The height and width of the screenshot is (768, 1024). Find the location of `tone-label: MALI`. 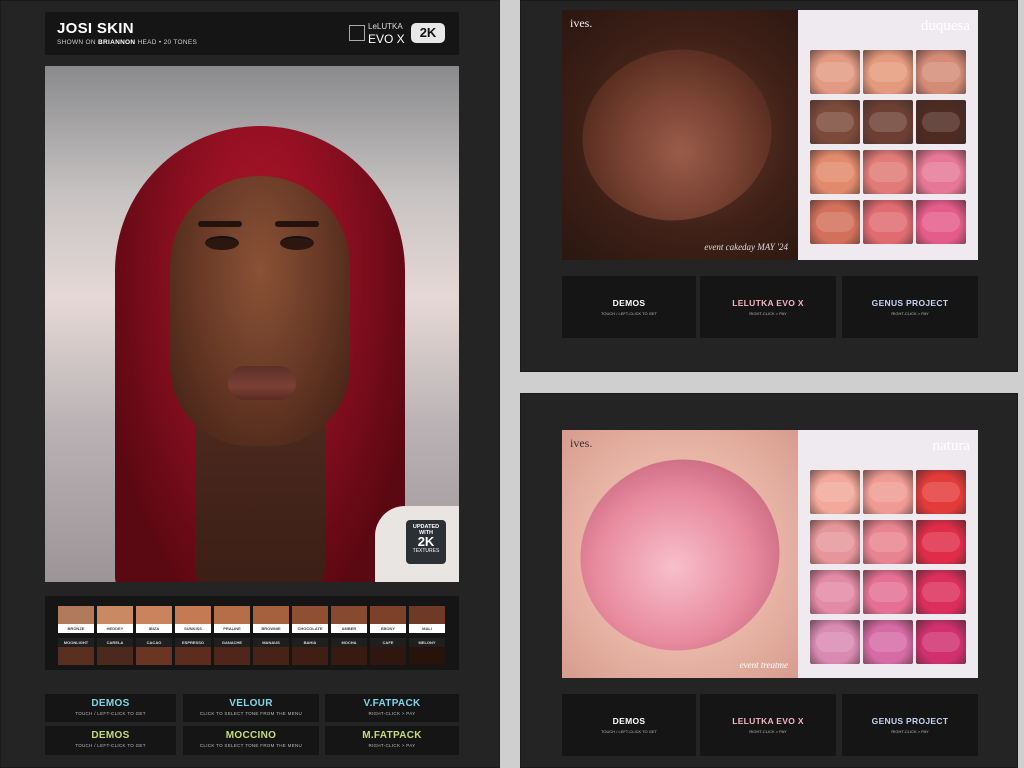

tone-label: MALI is located at coordinates (427, 628).